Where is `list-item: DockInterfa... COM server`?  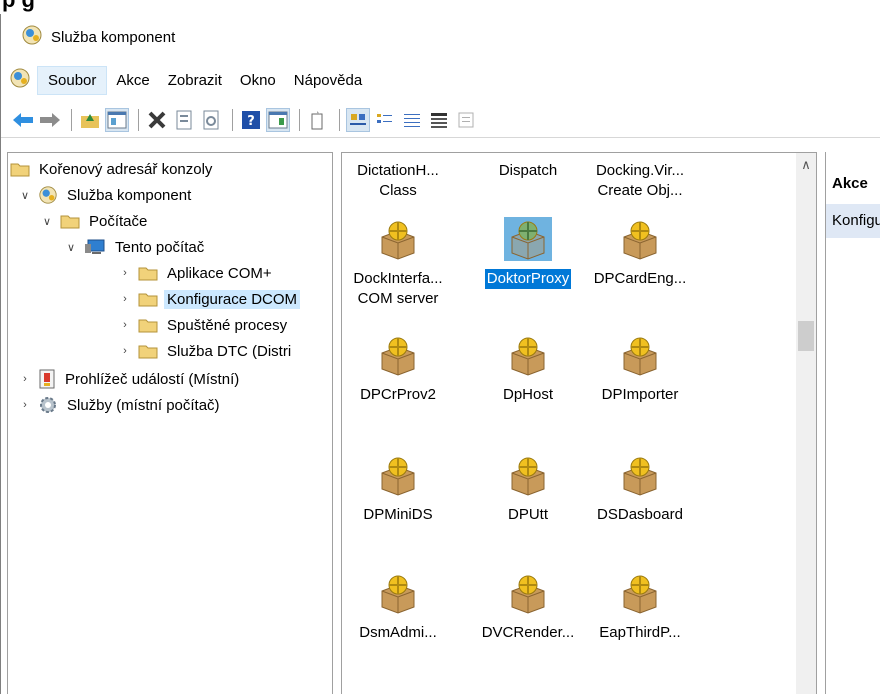 list-item: DockInterfa... COM server is located at coordinates (398, 263).